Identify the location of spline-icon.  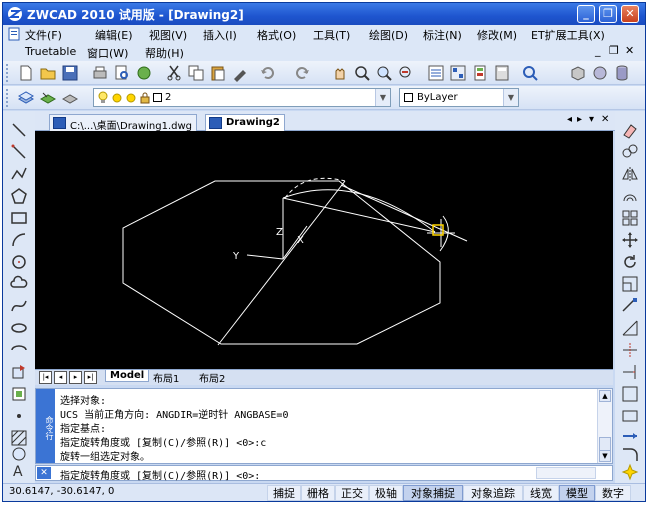
(19, 306).